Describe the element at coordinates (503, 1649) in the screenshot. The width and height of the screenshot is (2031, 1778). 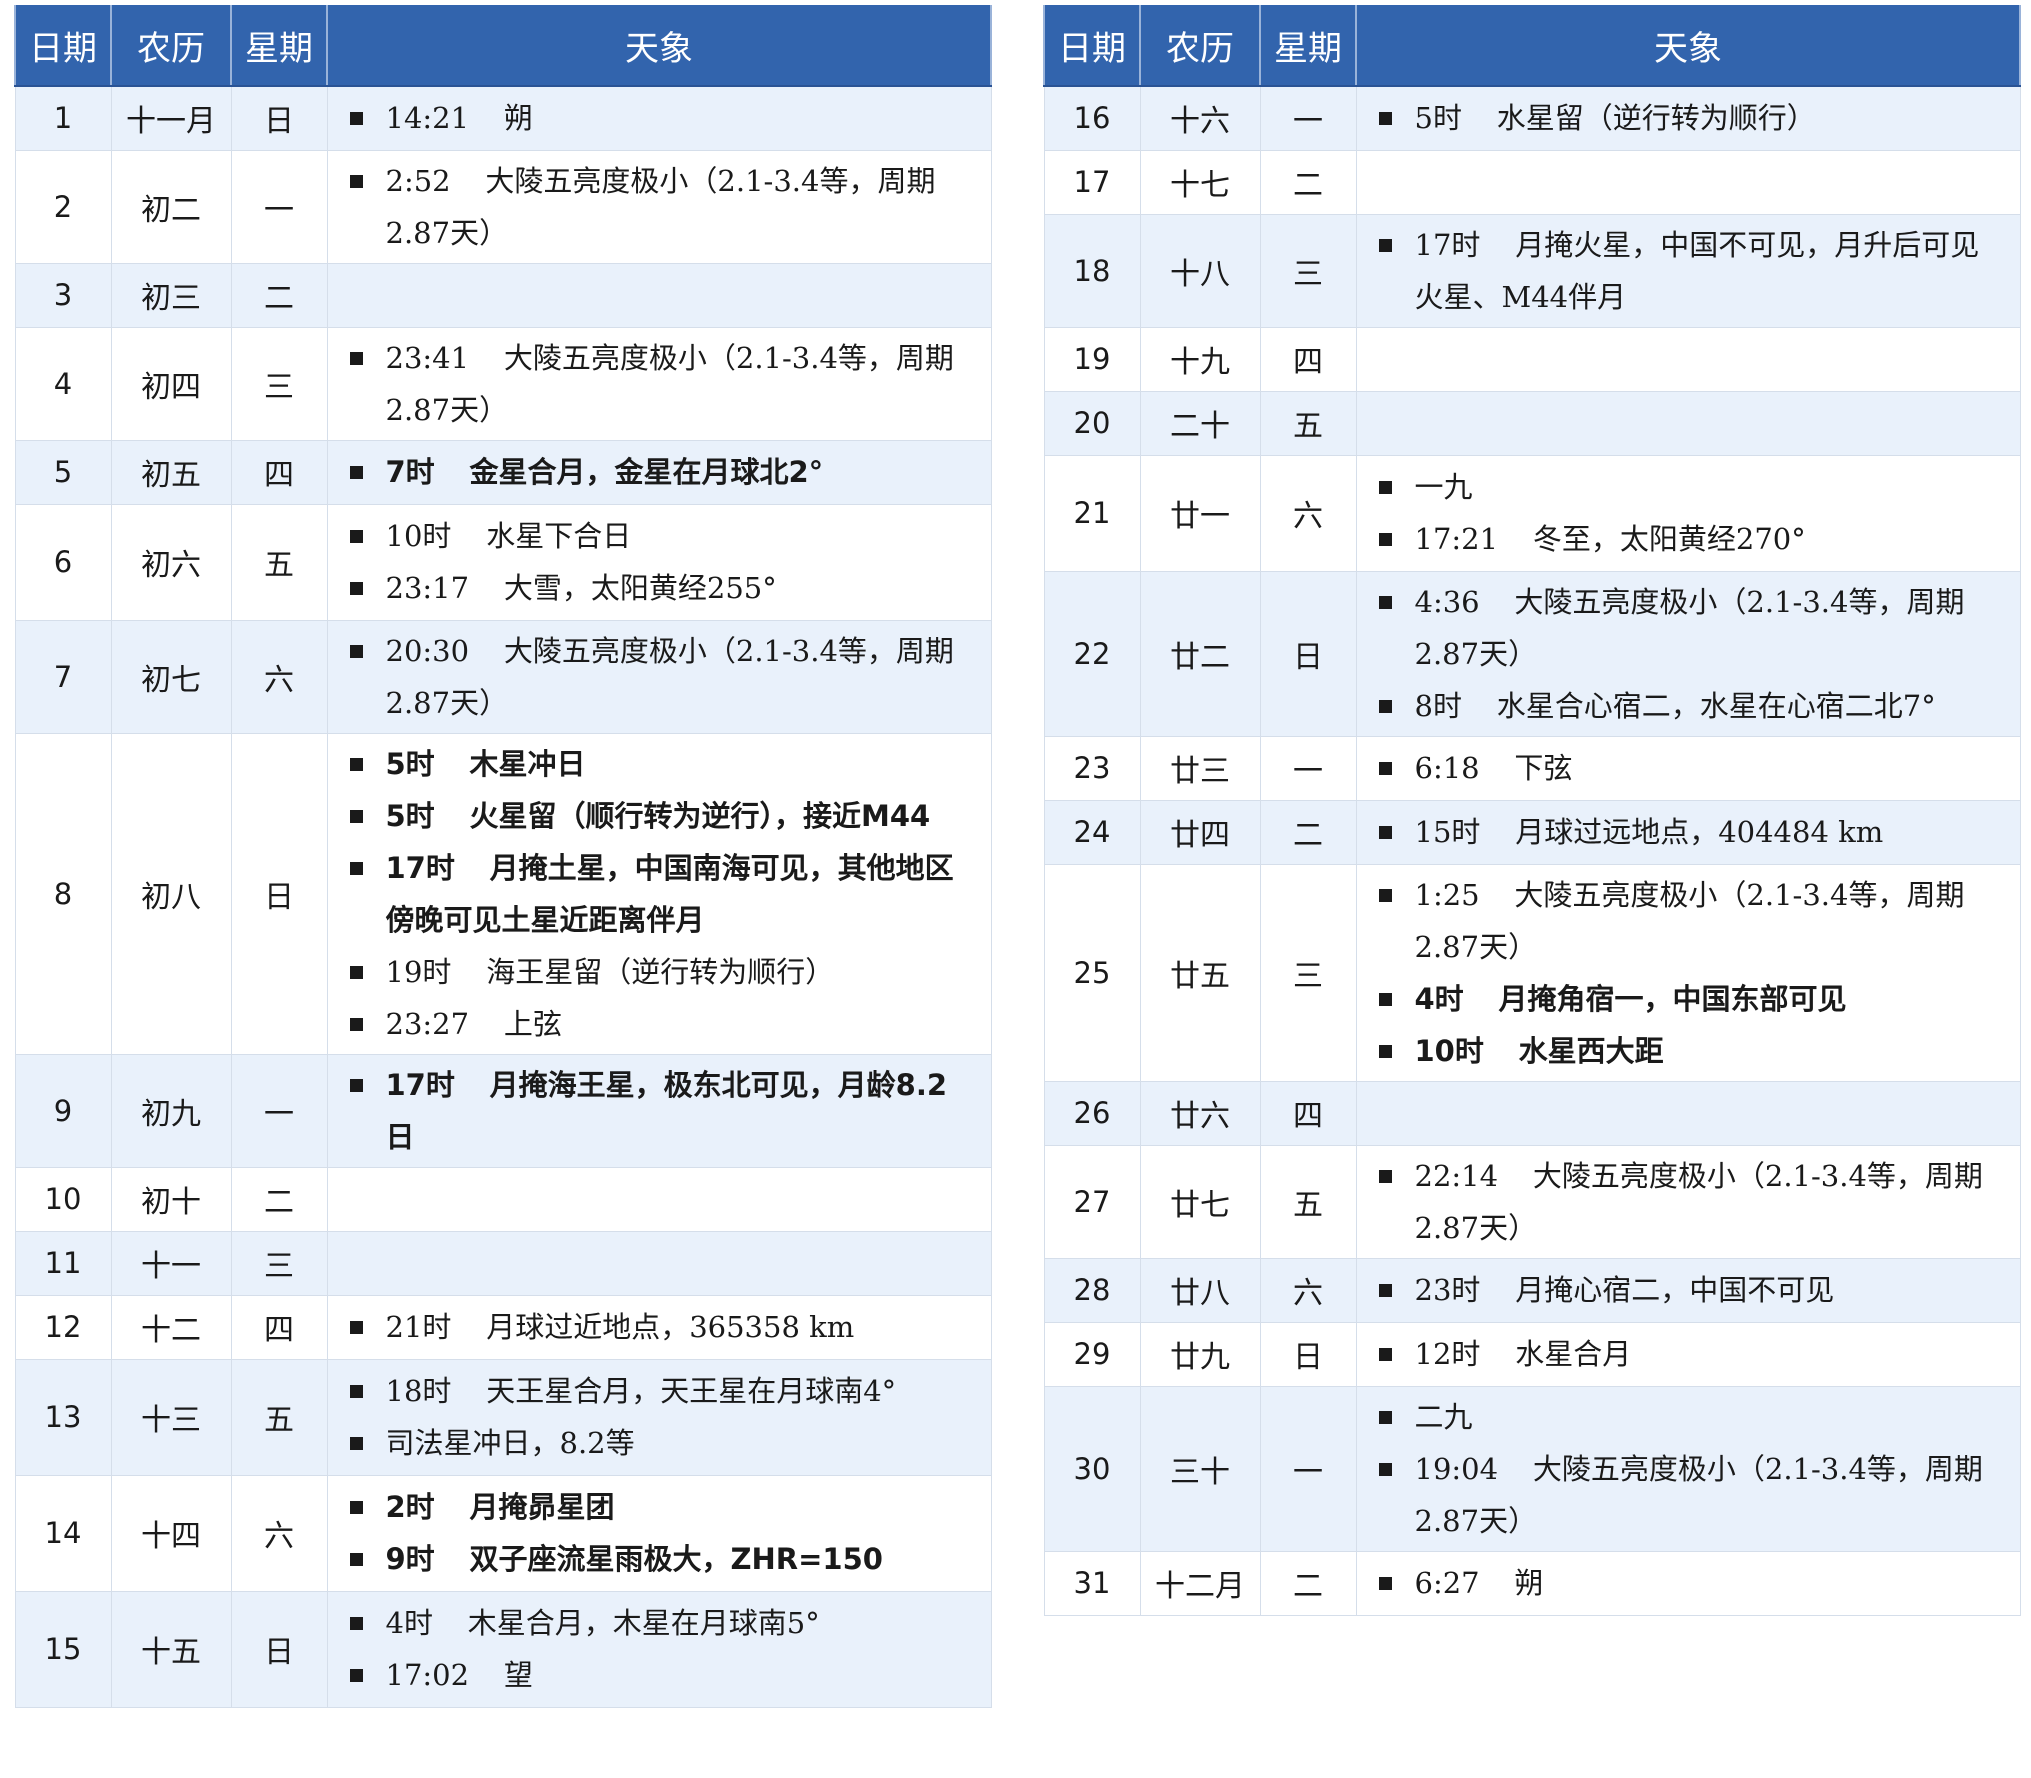
I see `day-row: 15 十五日 4时 木星合月，木星在月球南5° 17:02 望` at that location.